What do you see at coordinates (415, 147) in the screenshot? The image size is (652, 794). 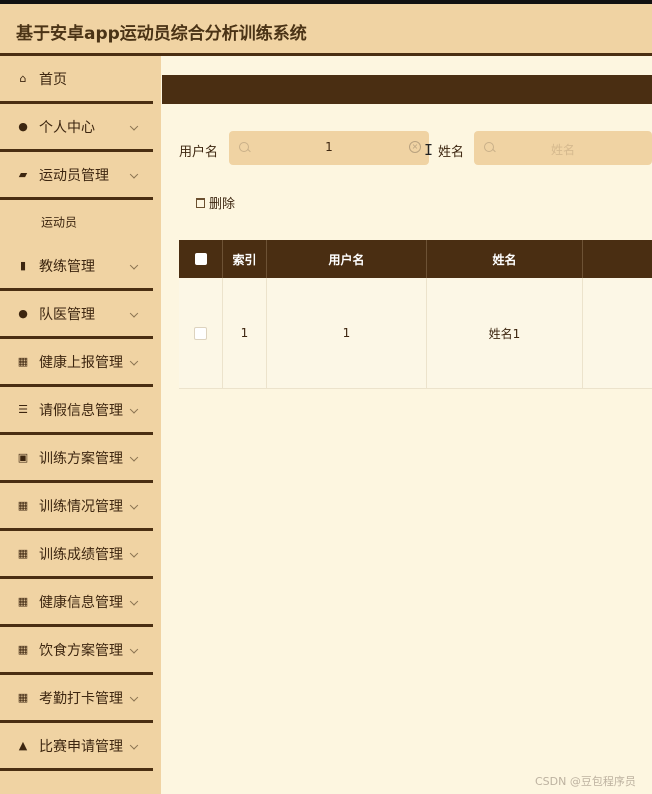 I see `clear-icon: ×` at bounding box center [415, 147].